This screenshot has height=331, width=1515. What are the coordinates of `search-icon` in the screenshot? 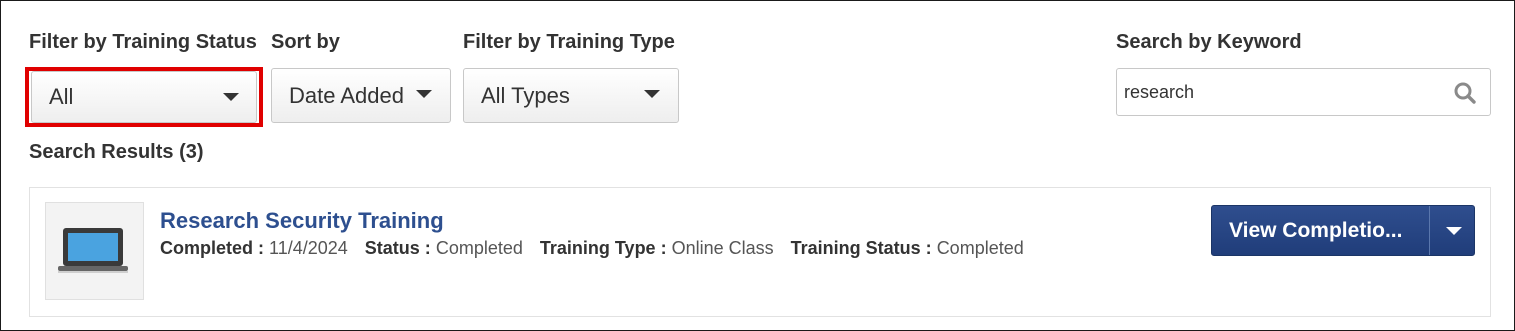 It's located at (1465, 93).